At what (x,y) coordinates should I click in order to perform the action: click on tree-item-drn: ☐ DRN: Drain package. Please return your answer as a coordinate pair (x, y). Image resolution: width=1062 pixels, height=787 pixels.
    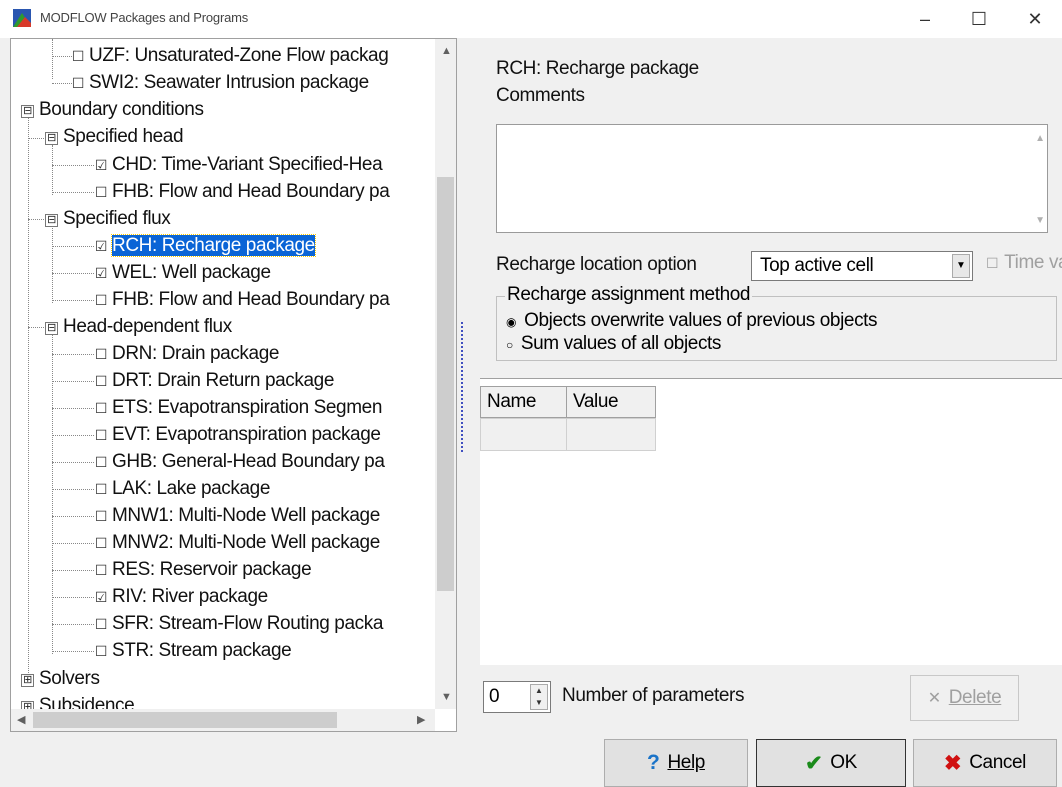
    Looking at the image, I should click on (187, 354).